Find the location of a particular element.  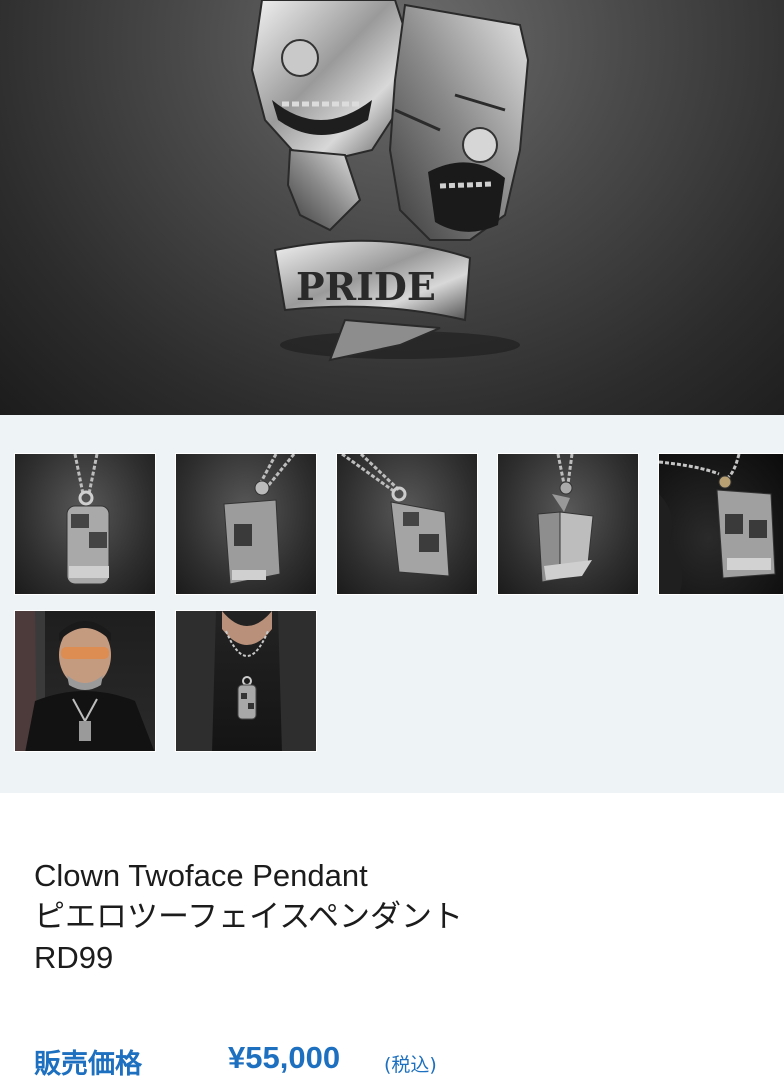

price-label: 販売価格 is located at coordinates (88, 1064).